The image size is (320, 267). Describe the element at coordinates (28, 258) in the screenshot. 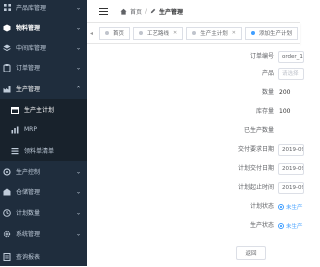

I see `sidebar-item-label: 查询报表` at that location.